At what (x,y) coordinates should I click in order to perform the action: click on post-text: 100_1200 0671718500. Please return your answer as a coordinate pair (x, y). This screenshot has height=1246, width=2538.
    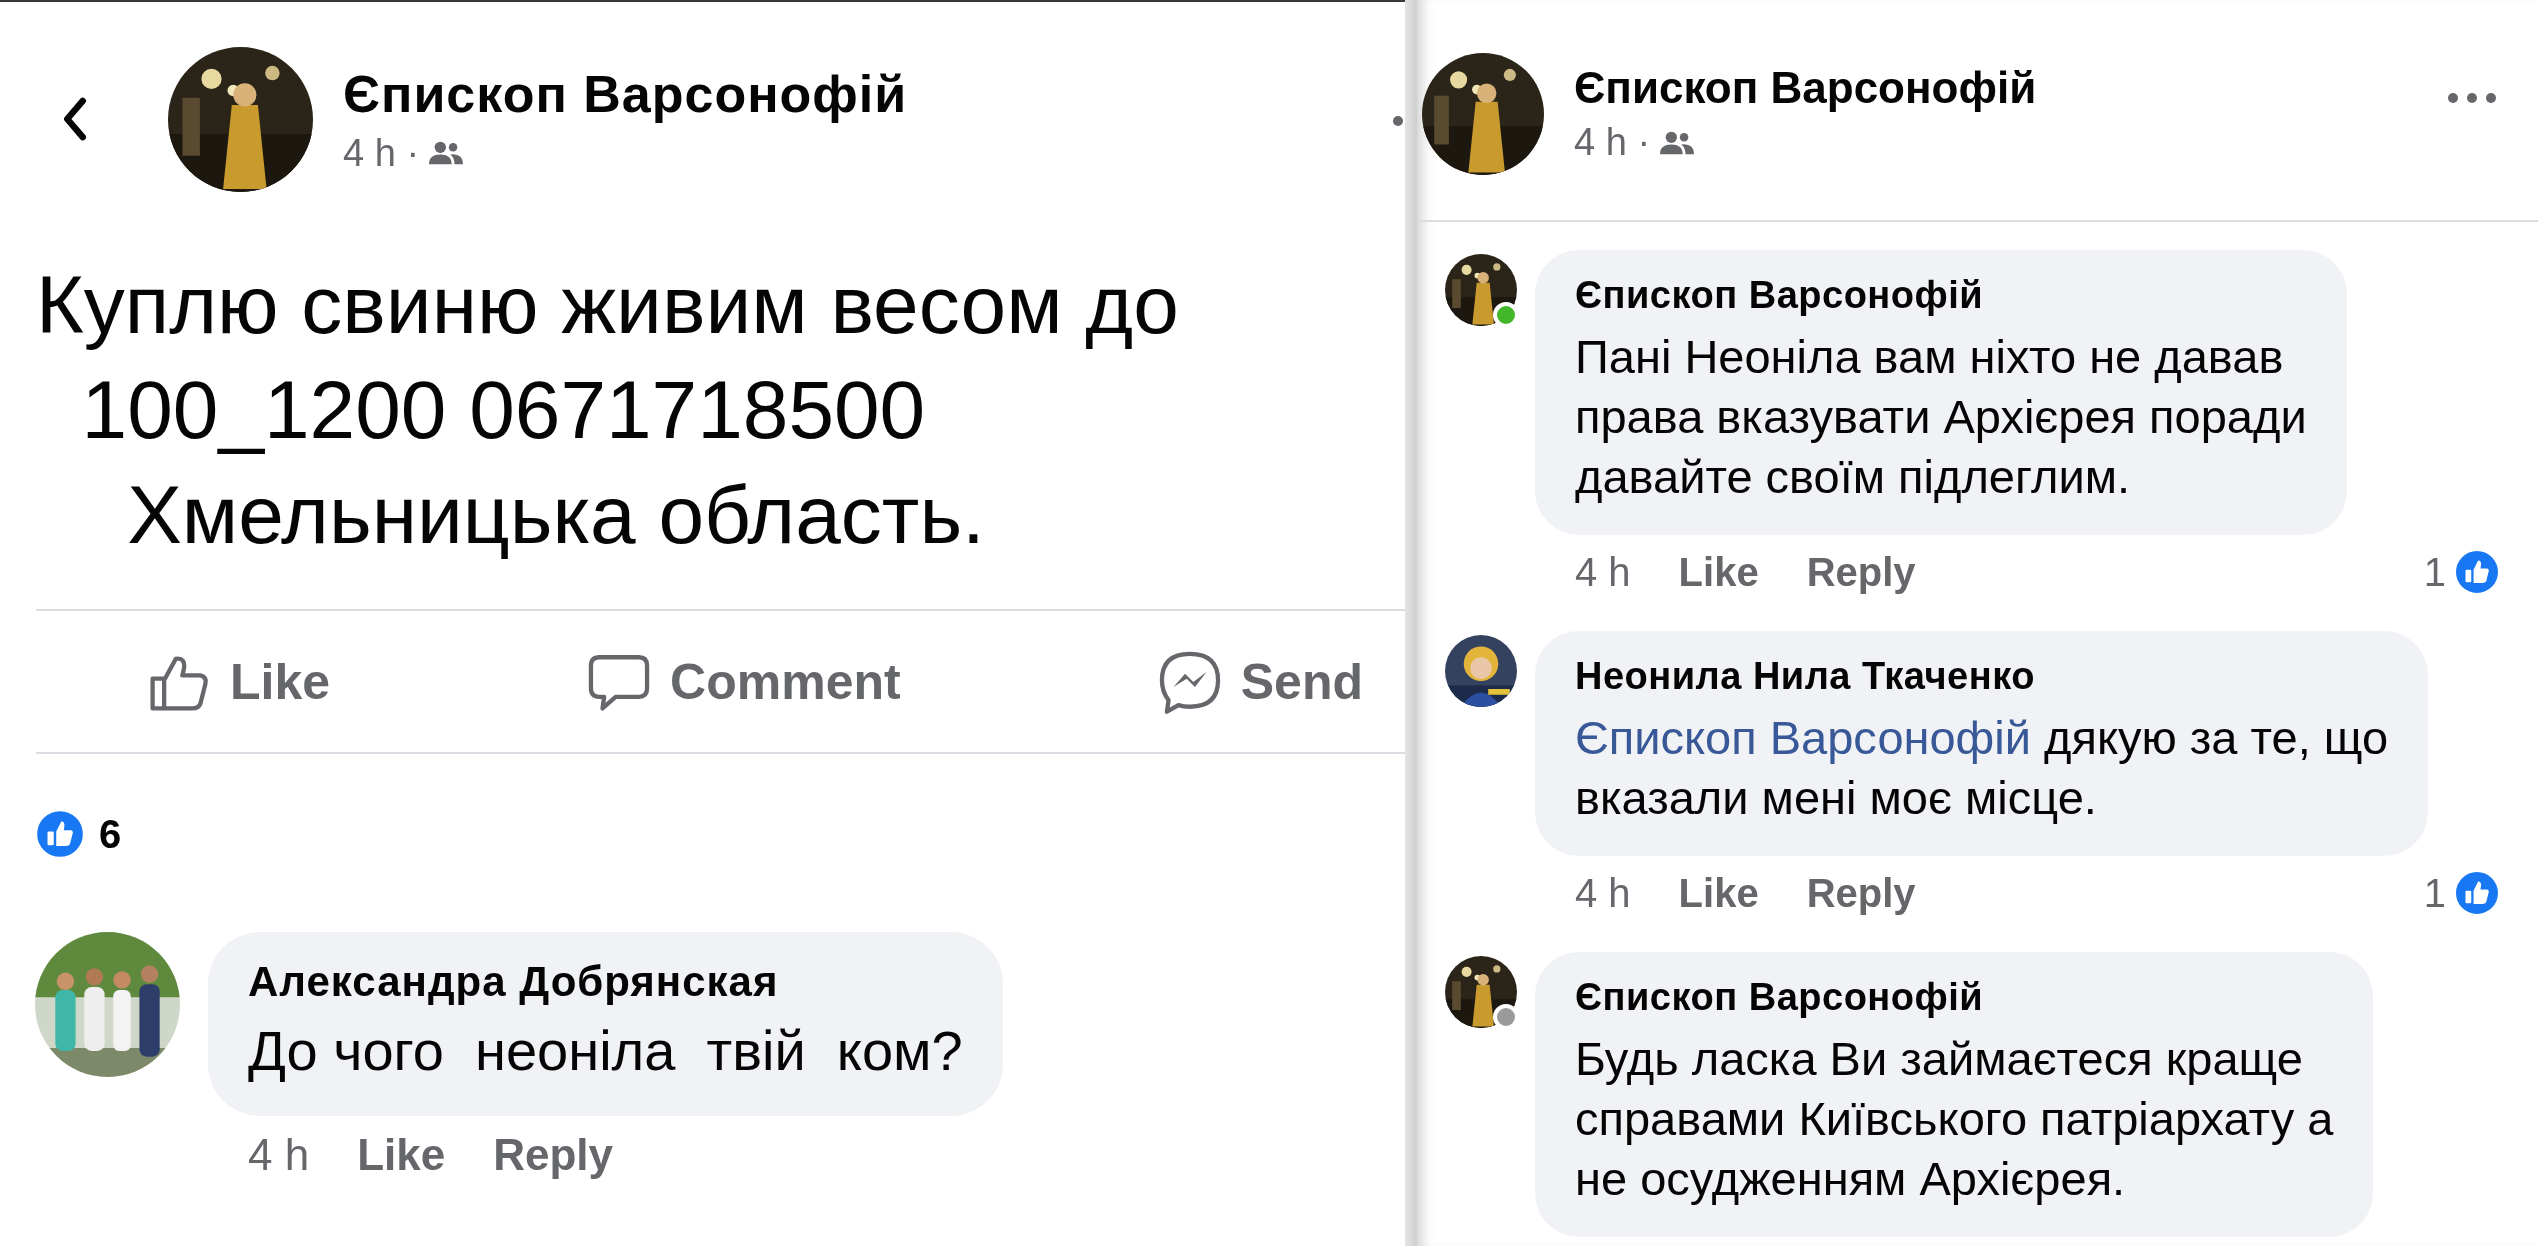
    Looking at the image, I should click on (503, 410).